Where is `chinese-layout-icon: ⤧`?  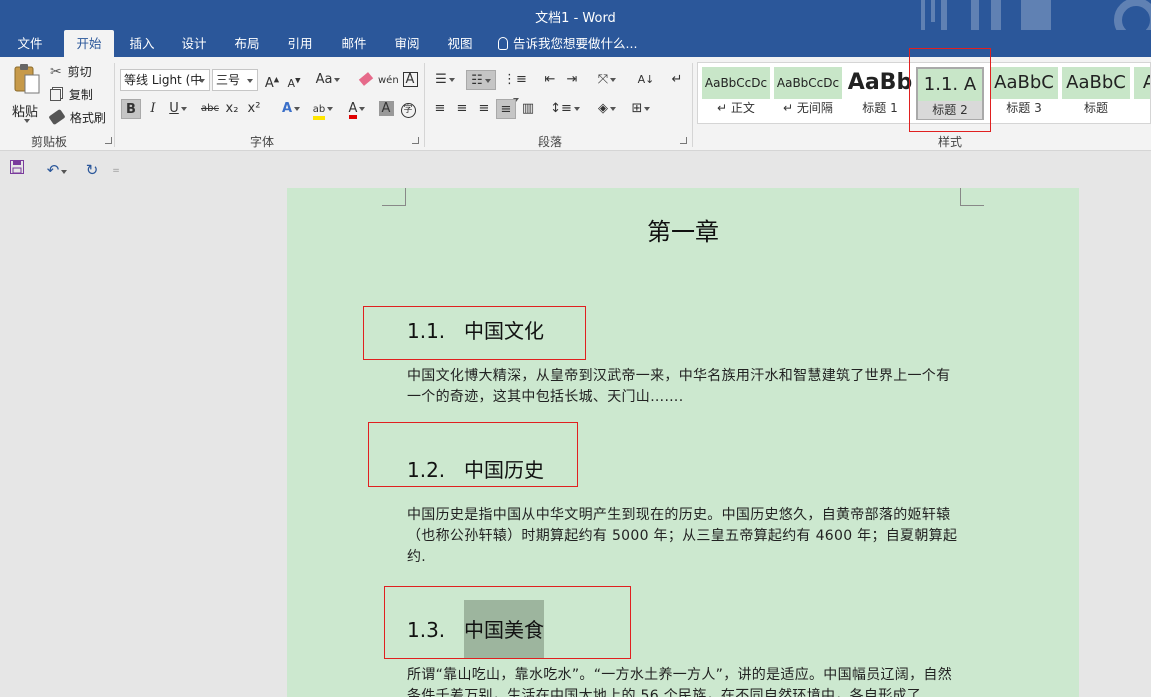
chinese-layout-icon: ⤧ is located at coordinates (603, 79).